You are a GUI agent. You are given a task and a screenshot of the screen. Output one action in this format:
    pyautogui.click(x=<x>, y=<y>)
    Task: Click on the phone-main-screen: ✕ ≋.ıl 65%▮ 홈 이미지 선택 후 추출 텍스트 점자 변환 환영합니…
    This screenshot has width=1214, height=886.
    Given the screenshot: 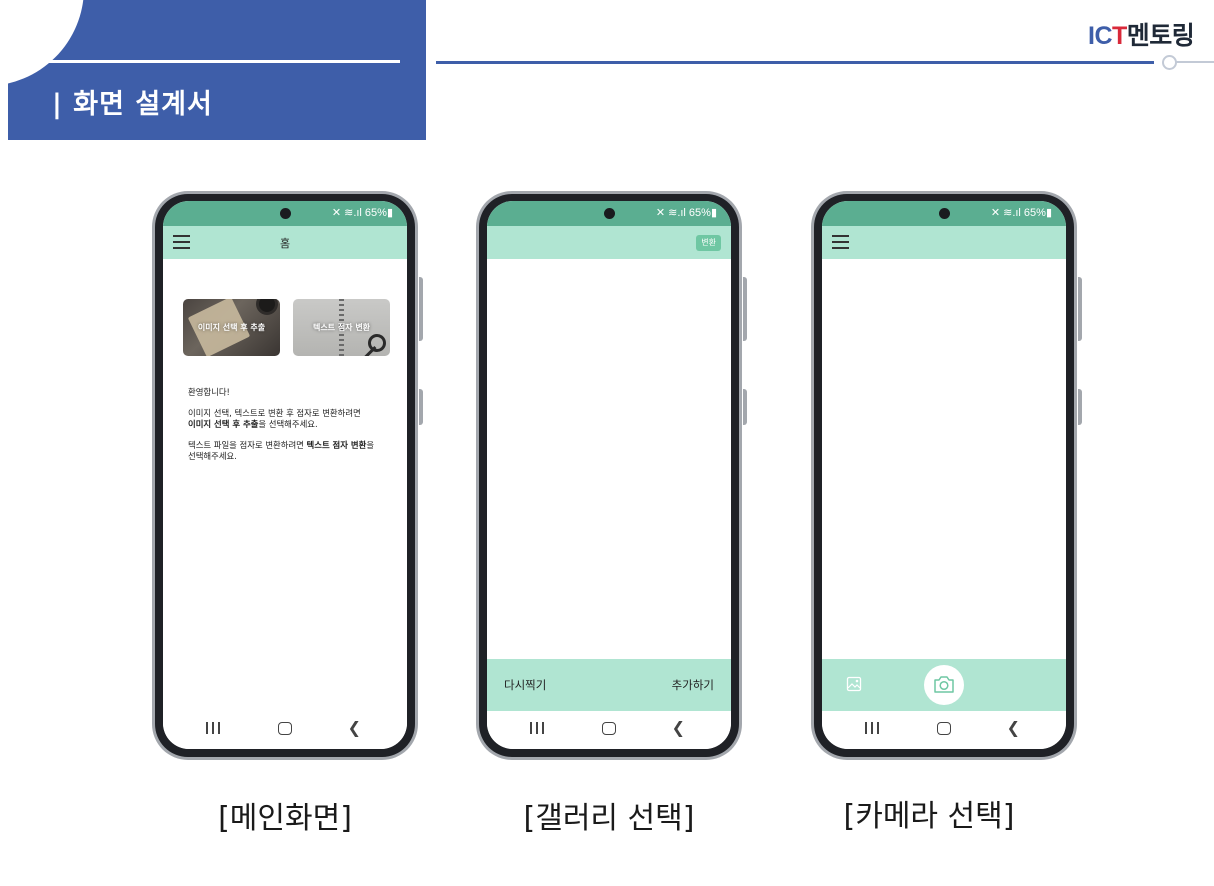 What is the action you would take?
    pyautogui.click(x=287, y=475)
    